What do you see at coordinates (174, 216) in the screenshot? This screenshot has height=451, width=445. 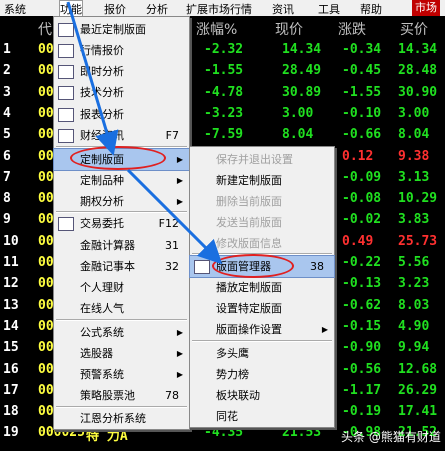 I see `arrow-to-layout-manager` at bounding box center [174, 216].